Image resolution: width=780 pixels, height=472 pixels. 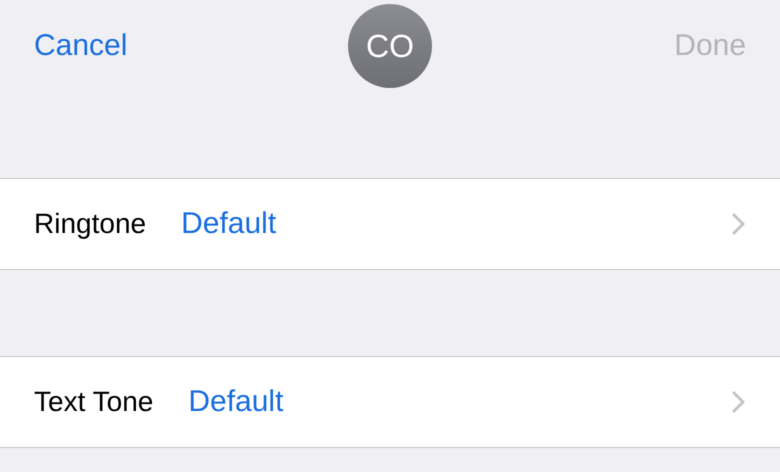 I want to click on row-label: Ringtone, so click(x=90, y=224).